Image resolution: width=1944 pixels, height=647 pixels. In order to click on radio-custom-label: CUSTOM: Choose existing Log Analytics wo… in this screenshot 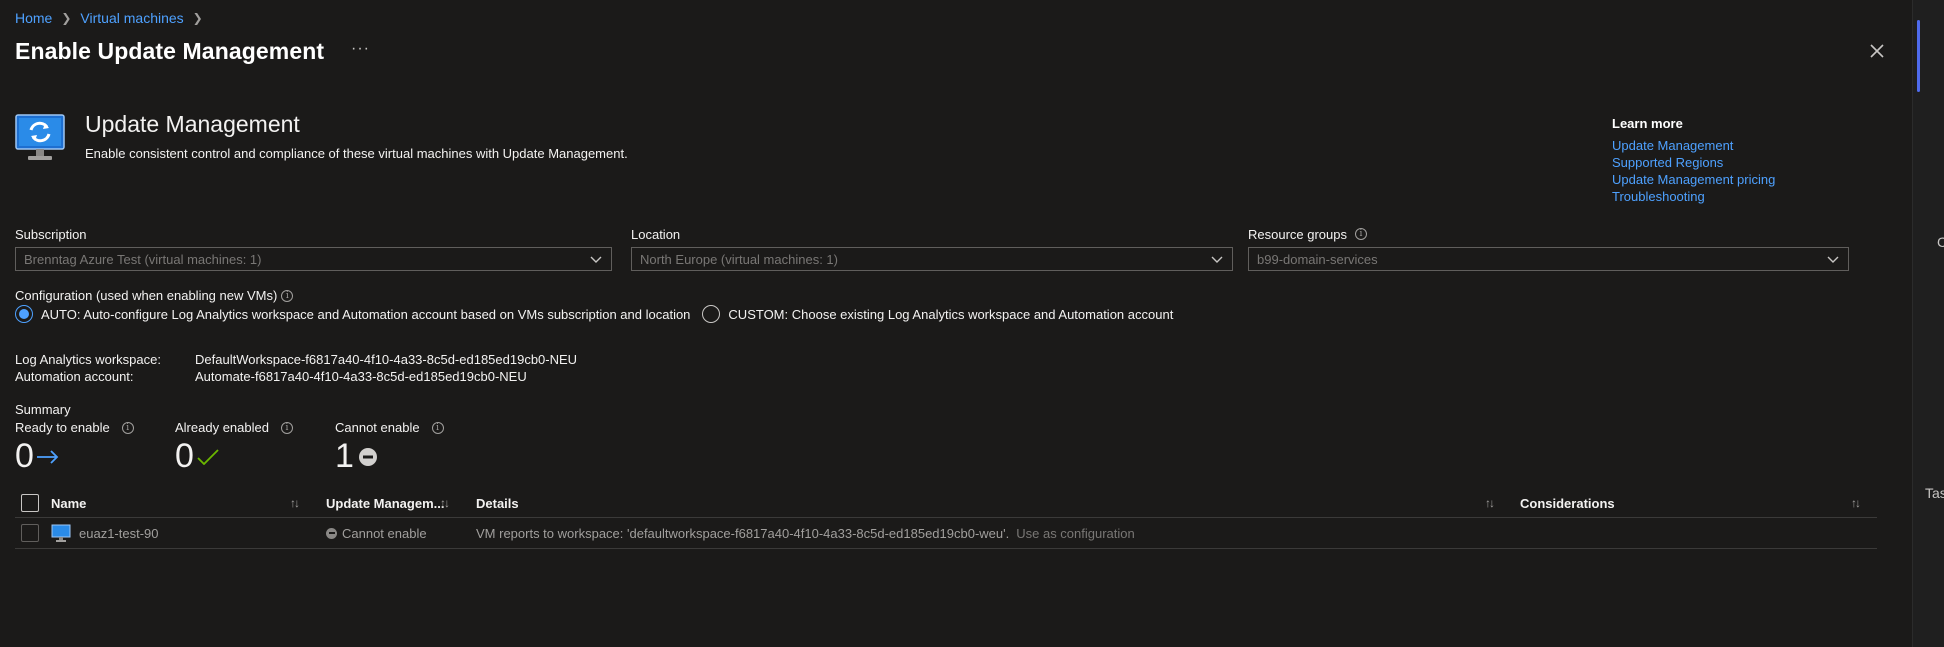, I will do `click(951, 314)`.